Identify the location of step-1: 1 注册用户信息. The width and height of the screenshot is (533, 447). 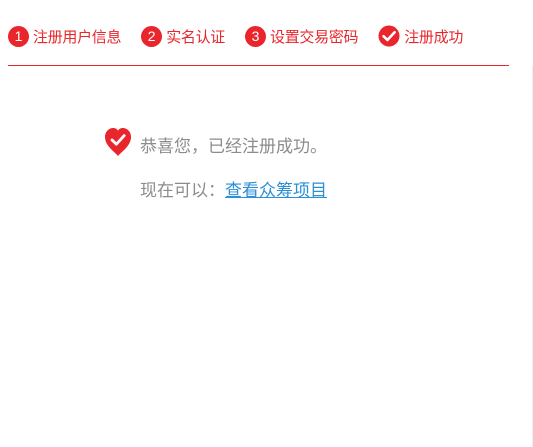
(65, 36).